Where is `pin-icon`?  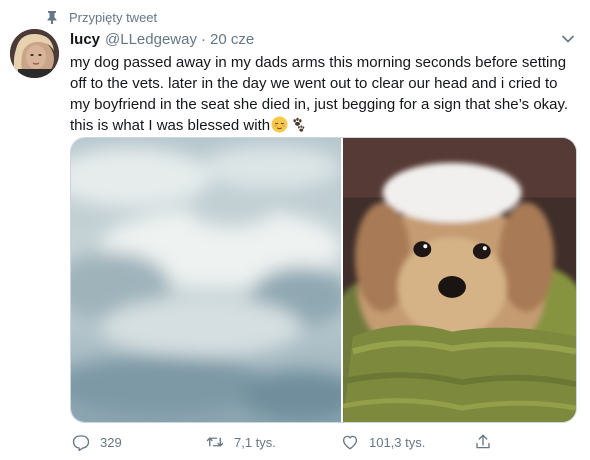
pin-icon is located at coordinates (52, 17).